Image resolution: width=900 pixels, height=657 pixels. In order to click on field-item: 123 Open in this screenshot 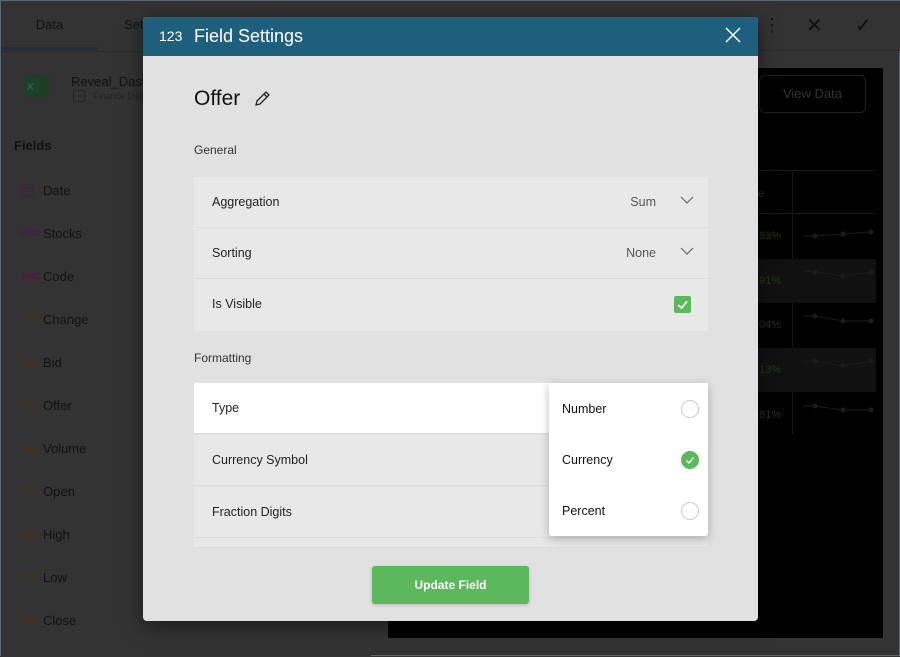, I will do `click(48, 491)`.